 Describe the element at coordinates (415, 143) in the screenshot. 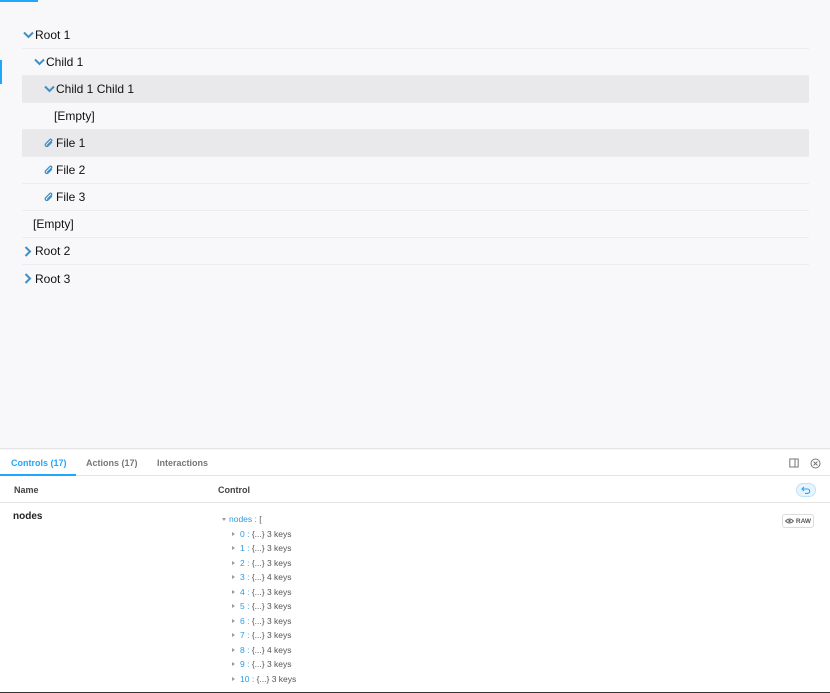

I see `tree-node-file-1: File 1` at that location.